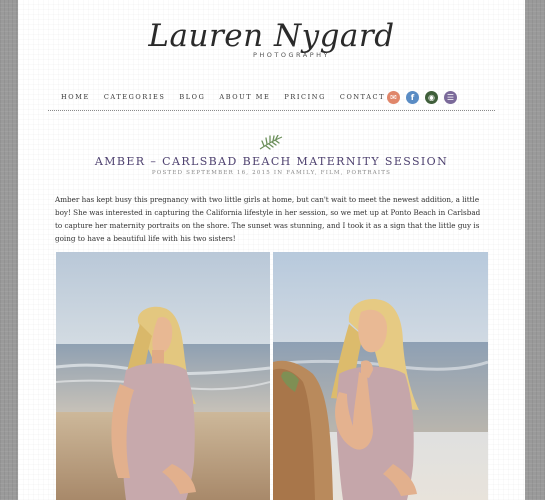  Describe the element at coordinates (412, 97) in the screenshot. I see `facebook-icon: f` at that location.